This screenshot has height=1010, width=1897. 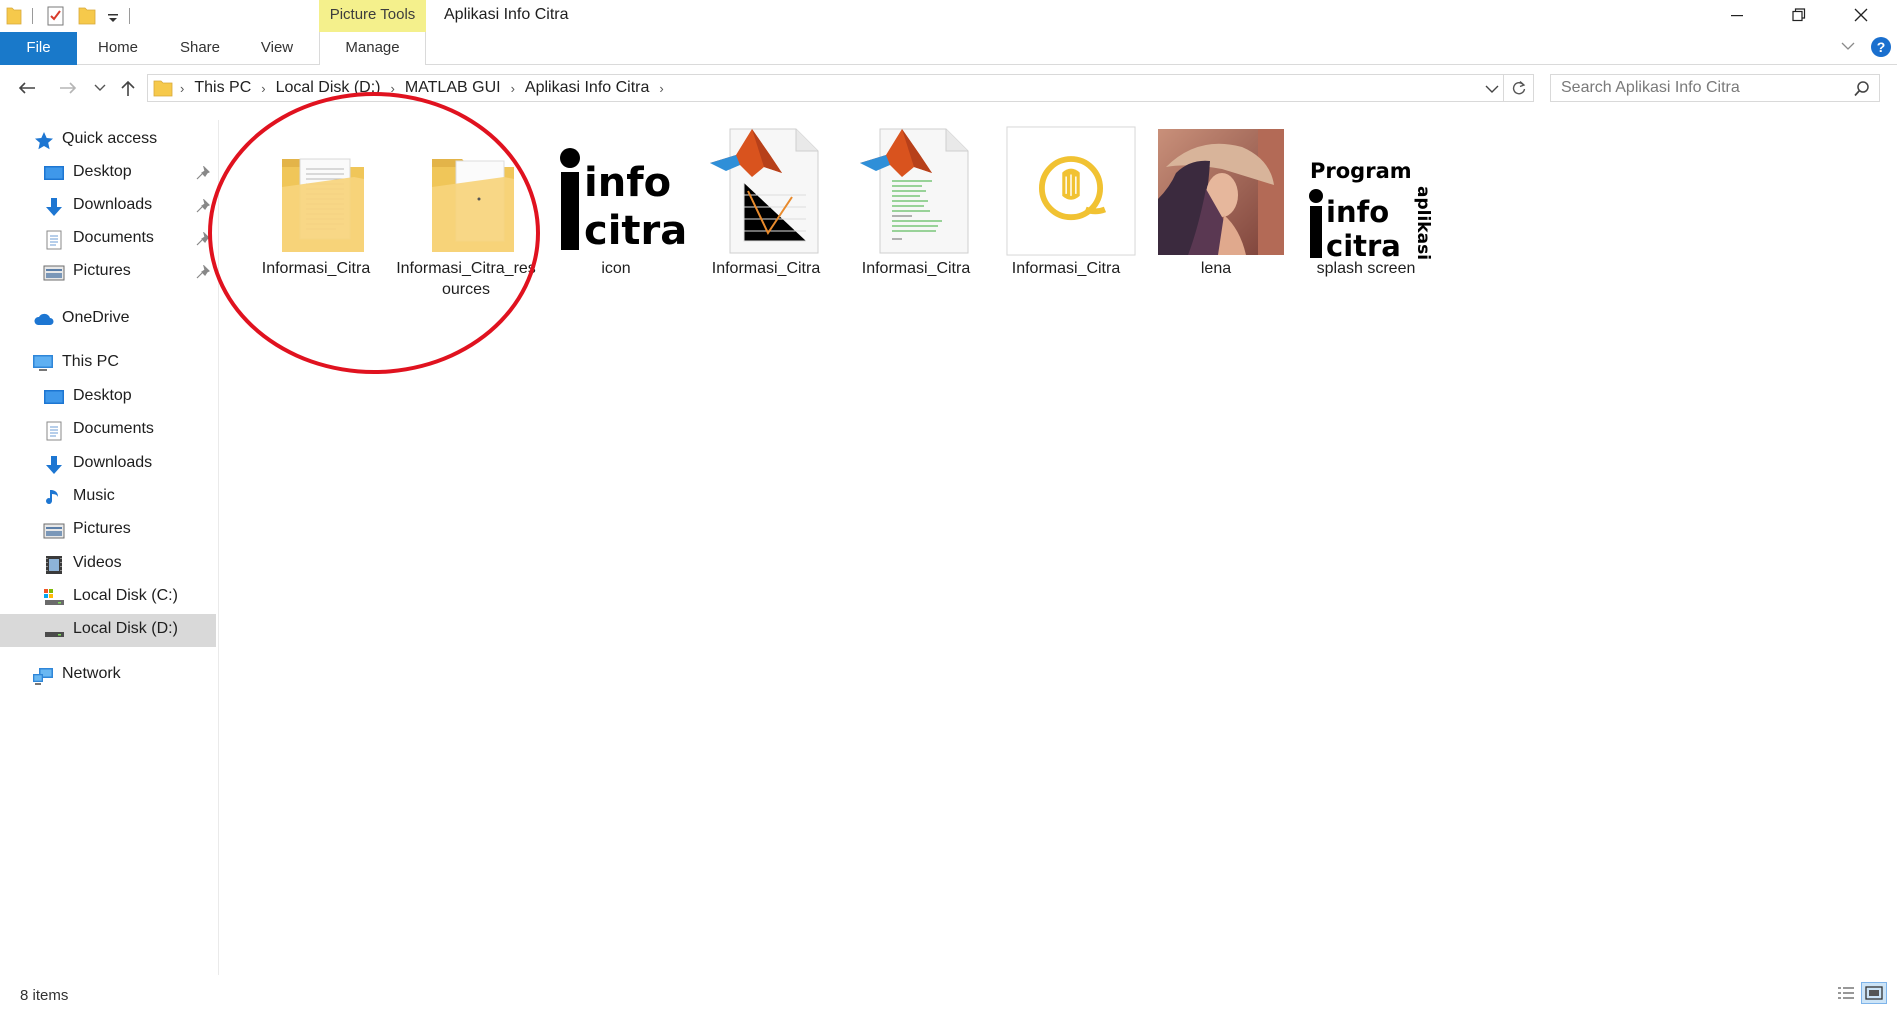 What do you see at coordinates (1066, 215) in the screenshot?
I see `file-item-application: Informasi_Citra` at bounding box center [1066, 215].